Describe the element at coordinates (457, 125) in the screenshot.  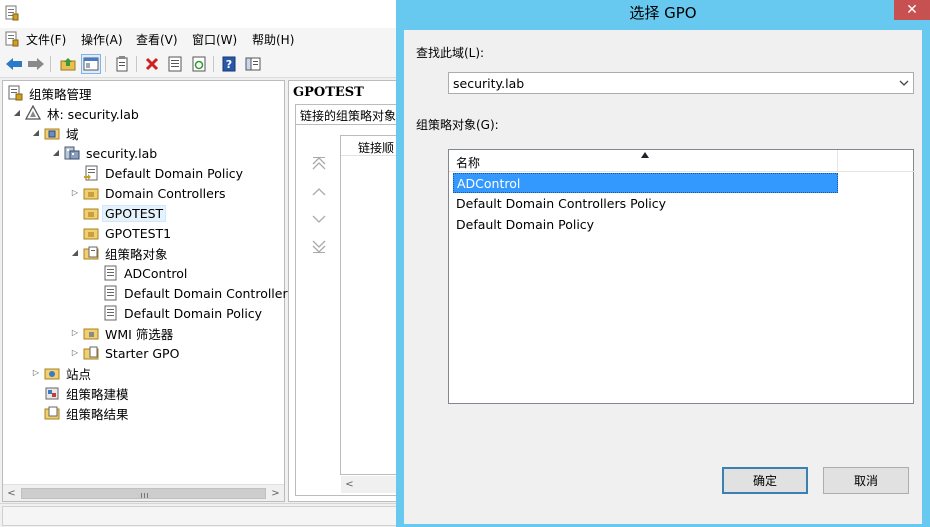
I see `gpo-list-label: 组策略对象(G):` at that location.